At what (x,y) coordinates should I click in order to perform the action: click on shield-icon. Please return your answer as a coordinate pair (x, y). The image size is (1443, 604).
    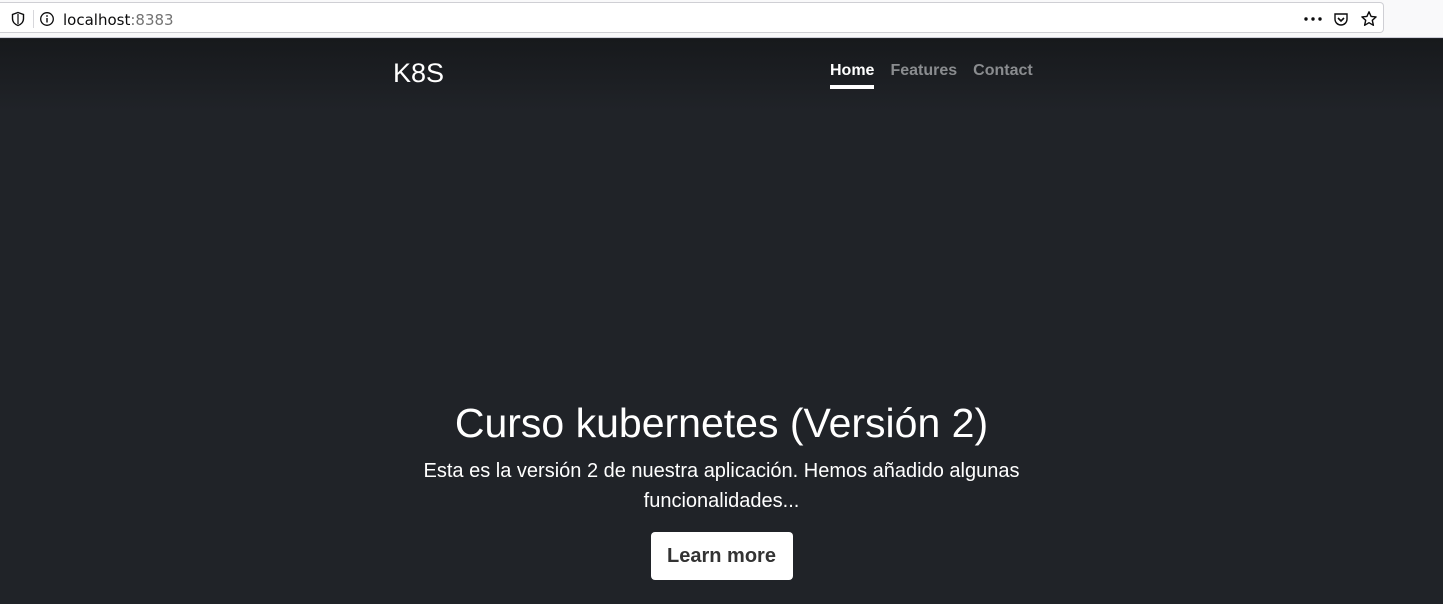
    Looking at the image, I should click on (18, 19).